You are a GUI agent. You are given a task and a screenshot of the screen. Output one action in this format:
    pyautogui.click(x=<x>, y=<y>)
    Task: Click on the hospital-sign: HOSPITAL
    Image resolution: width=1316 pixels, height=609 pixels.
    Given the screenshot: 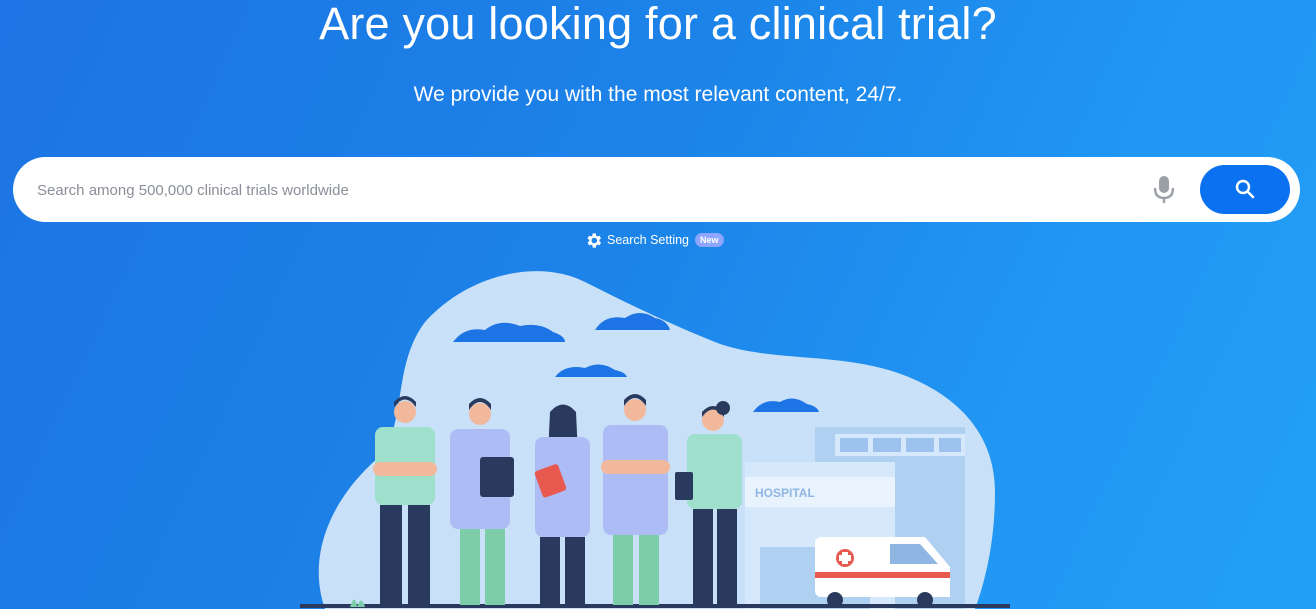 What is the action you would take?
    pyautogui.click(x=785, y=493)
    